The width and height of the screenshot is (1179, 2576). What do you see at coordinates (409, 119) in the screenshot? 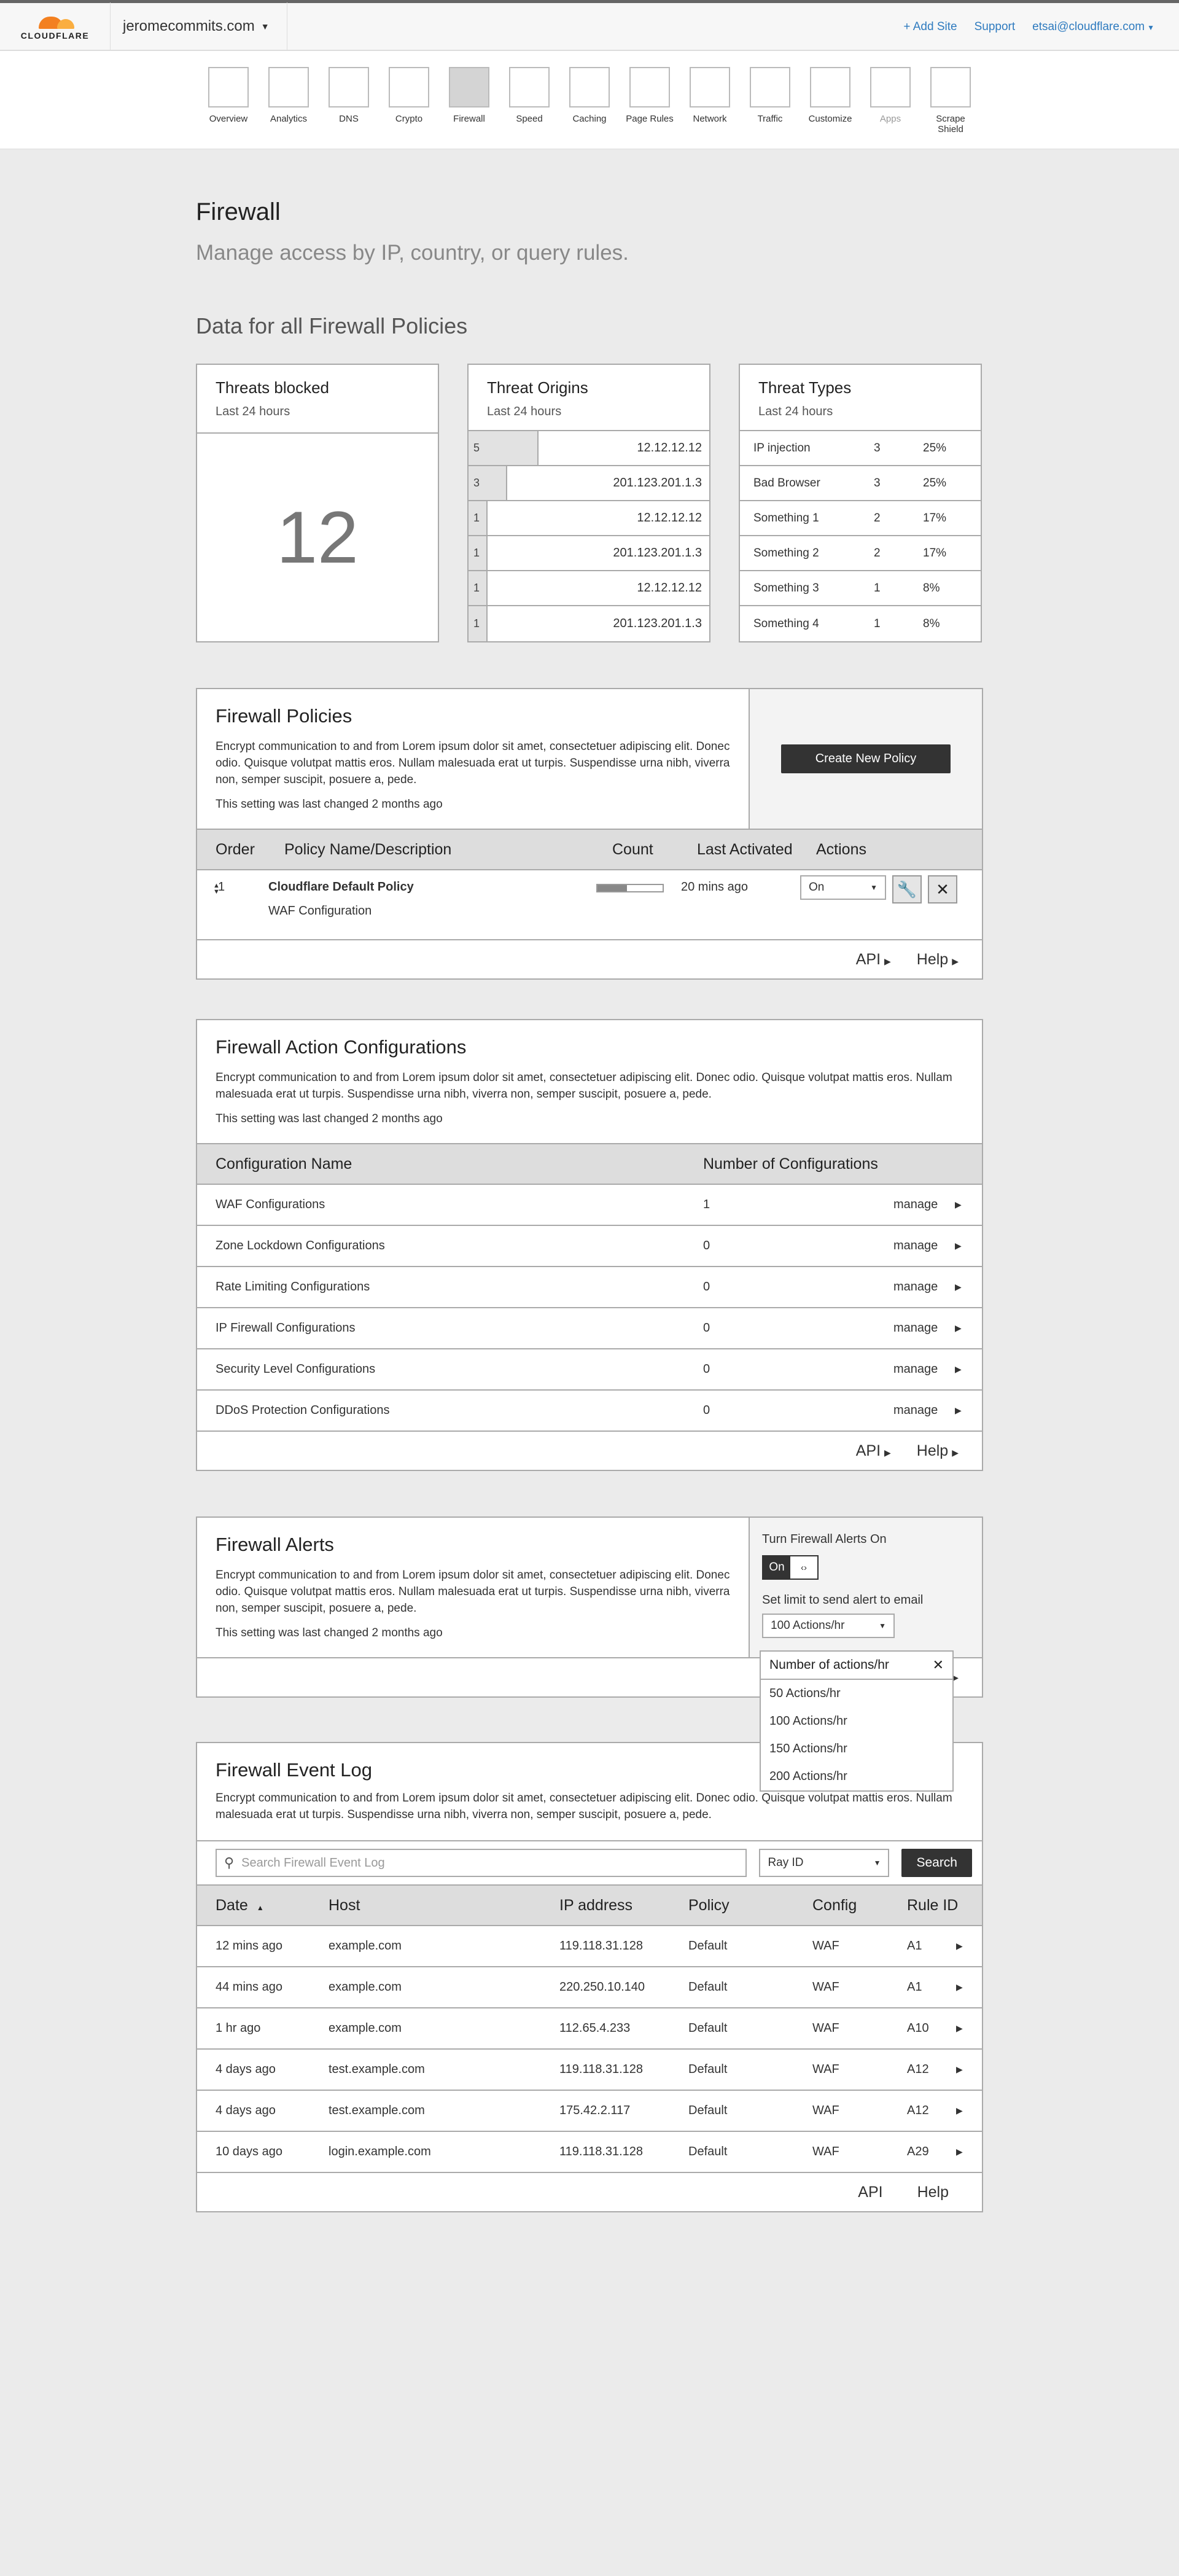
I see `nav-label: Crypto` at bounding box center [409, 119].